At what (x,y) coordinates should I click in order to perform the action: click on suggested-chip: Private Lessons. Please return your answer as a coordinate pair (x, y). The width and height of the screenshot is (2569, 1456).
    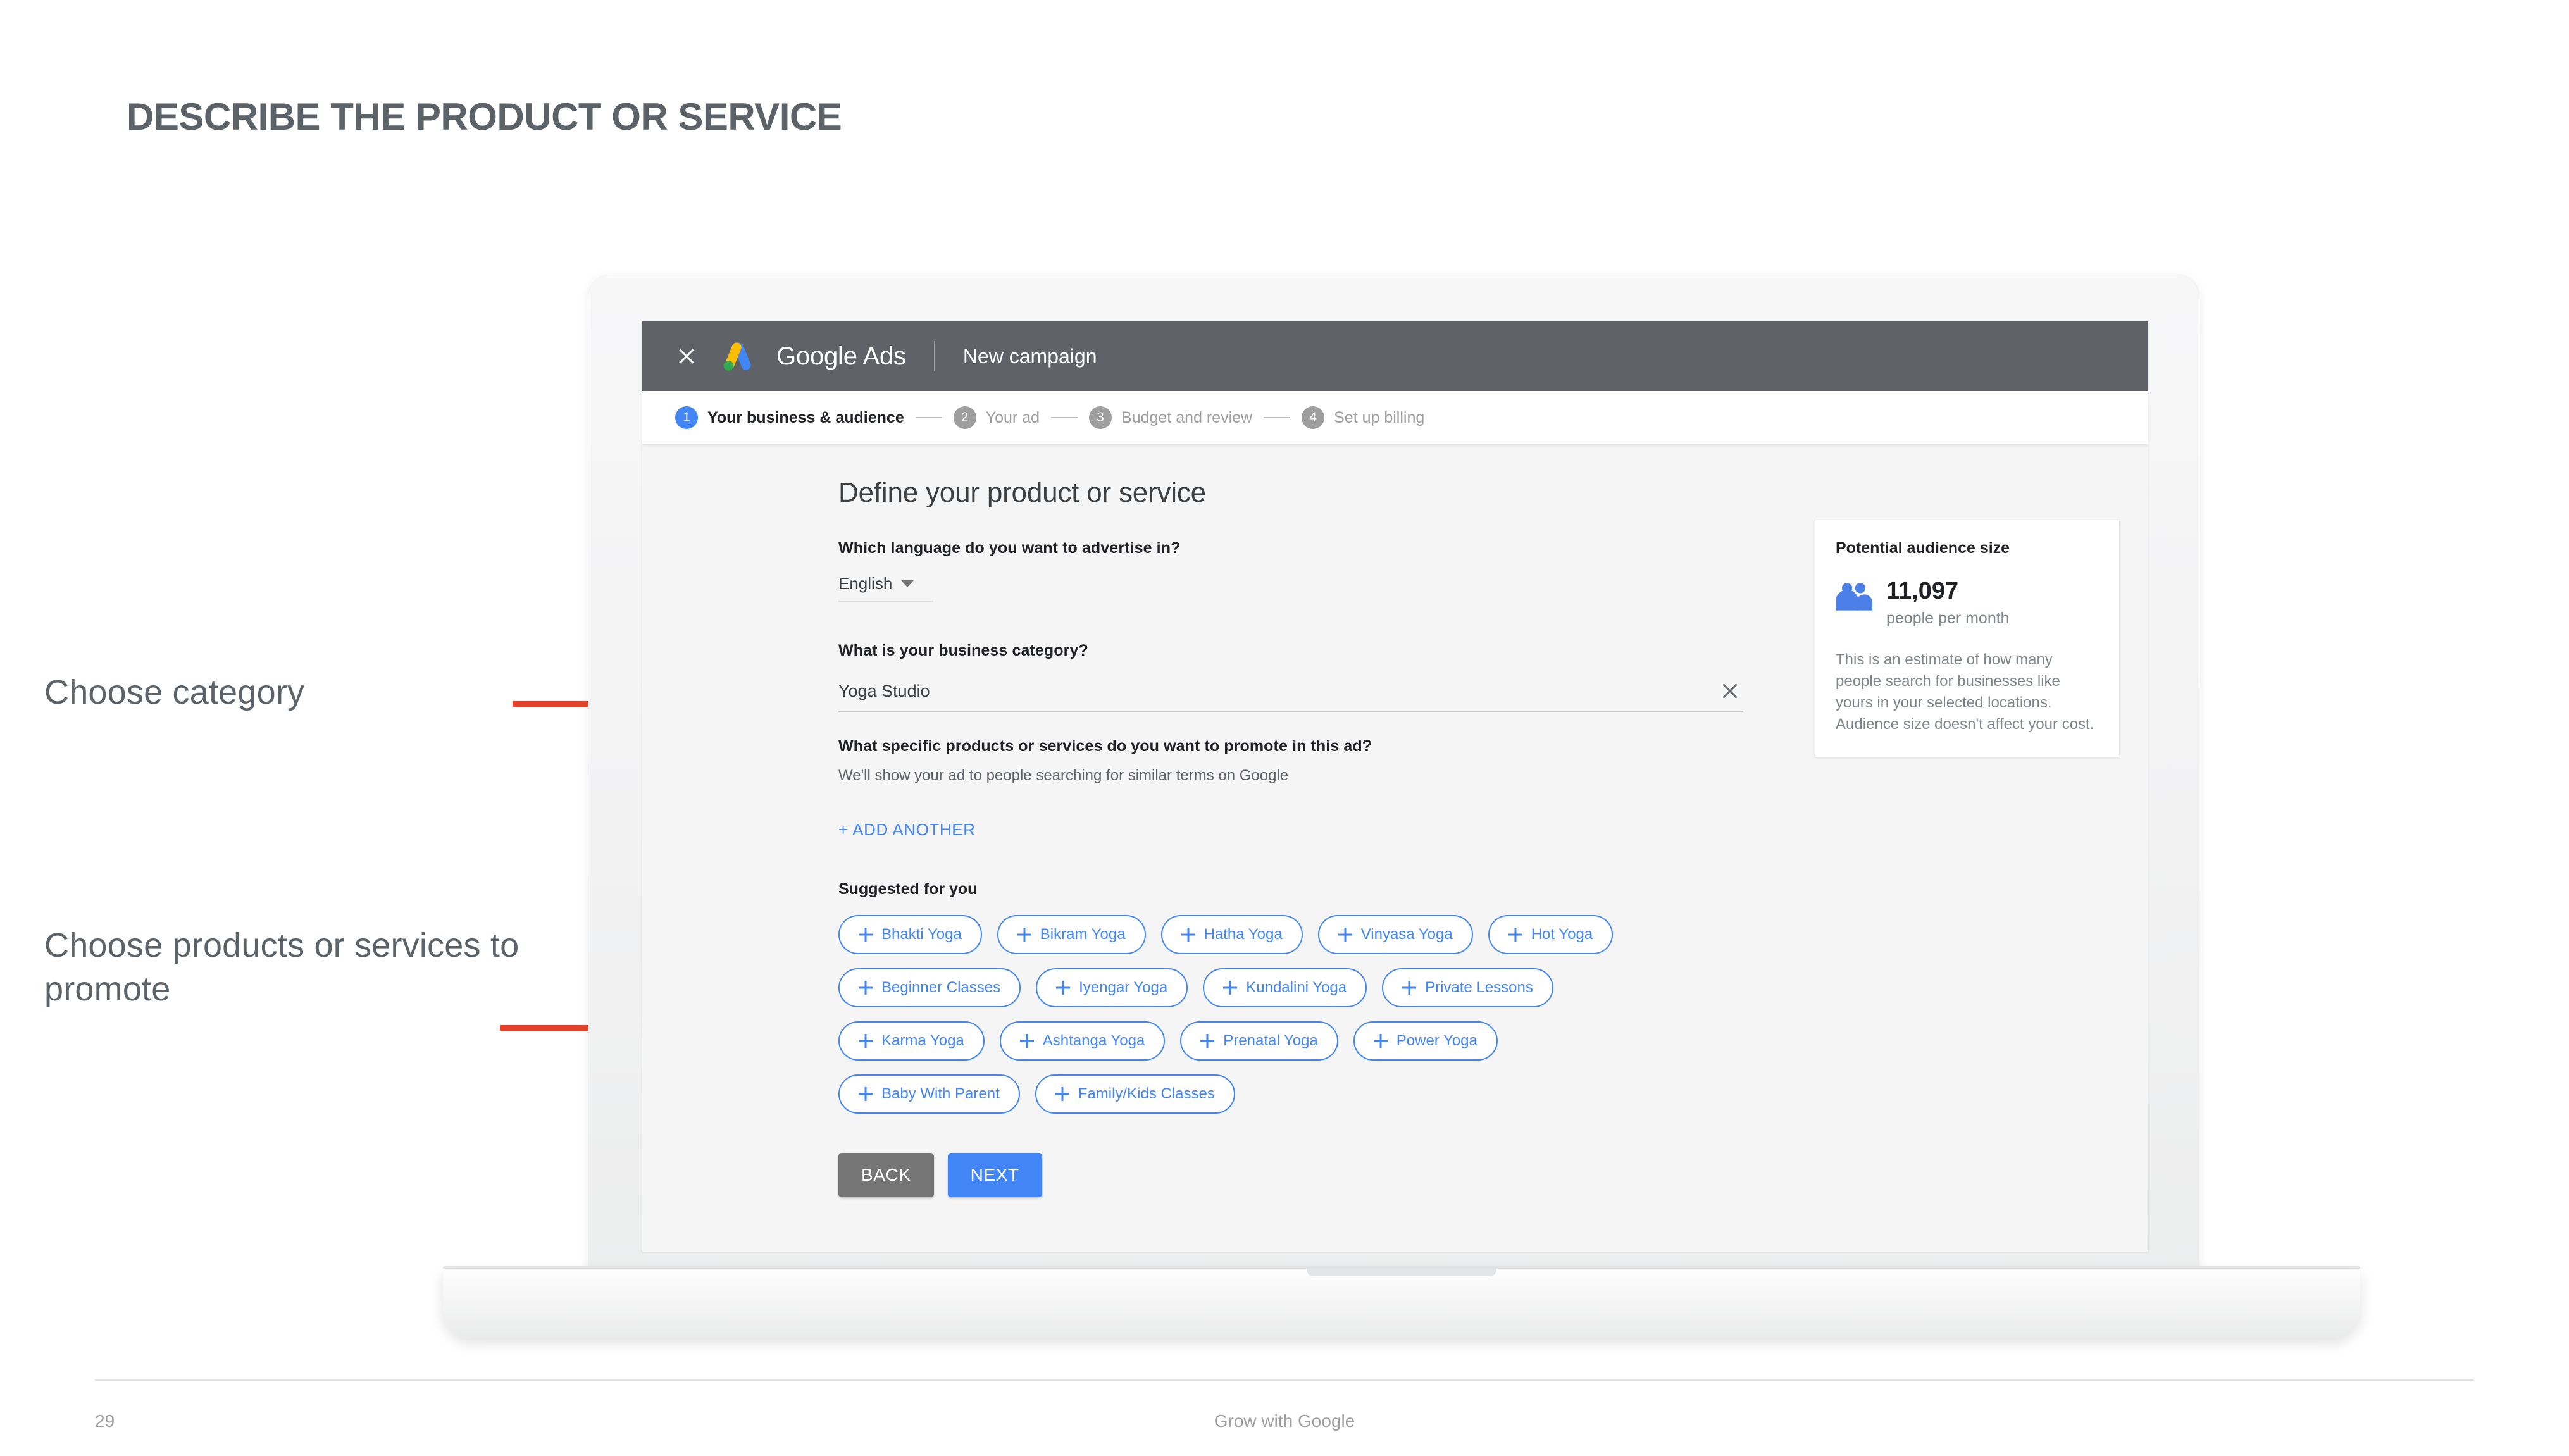
    Looking at the image, I should click on (1467, 987).